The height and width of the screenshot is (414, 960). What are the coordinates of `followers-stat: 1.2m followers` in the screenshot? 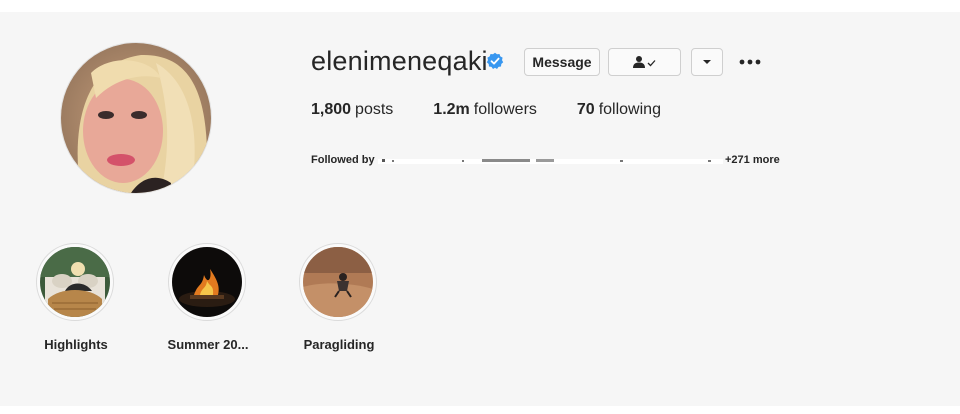 It's located at (485, 110).